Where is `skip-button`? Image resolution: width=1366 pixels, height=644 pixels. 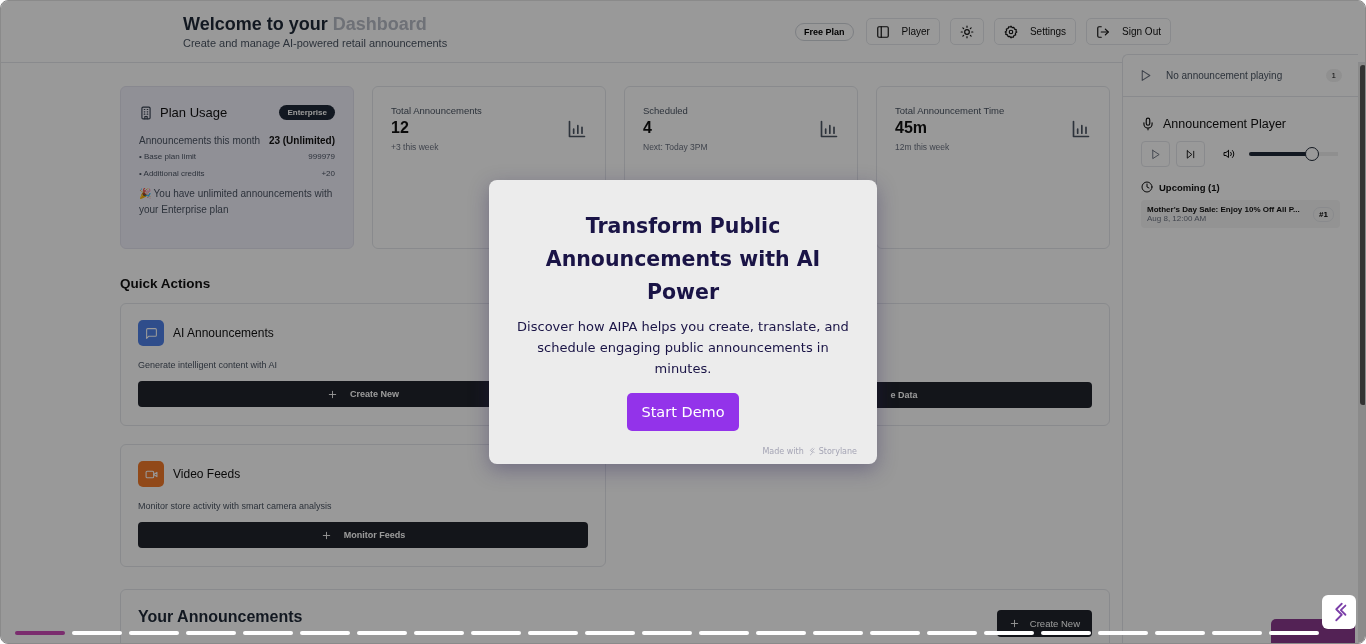
skip-button is located at coordinates (1190, 154).